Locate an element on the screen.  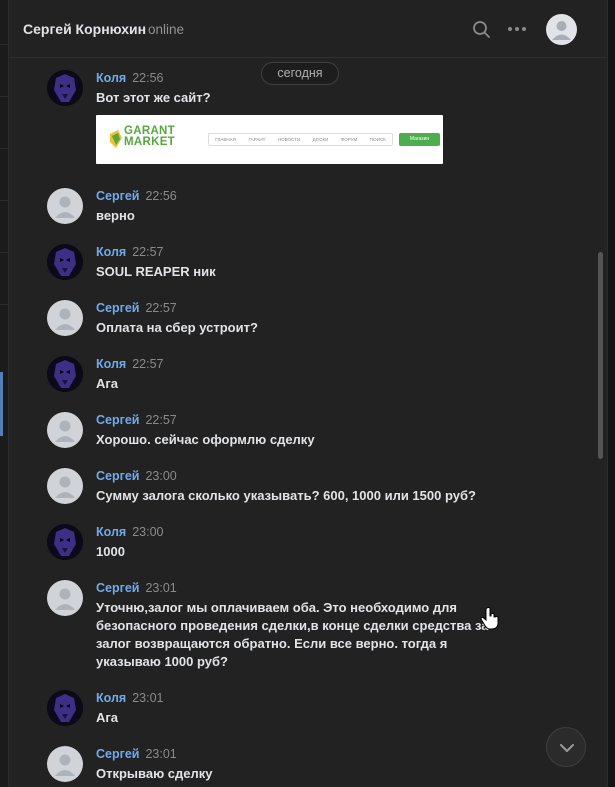
user-avatar-icon is located at coordinates (561, 29).